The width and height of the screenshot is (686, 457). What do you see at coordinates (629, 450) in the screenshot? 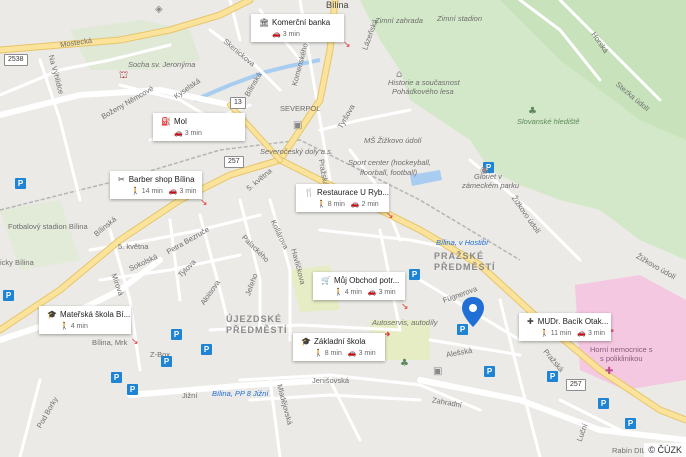
I see `place-label: Rabín DIL` at bounding box center [629, 450].